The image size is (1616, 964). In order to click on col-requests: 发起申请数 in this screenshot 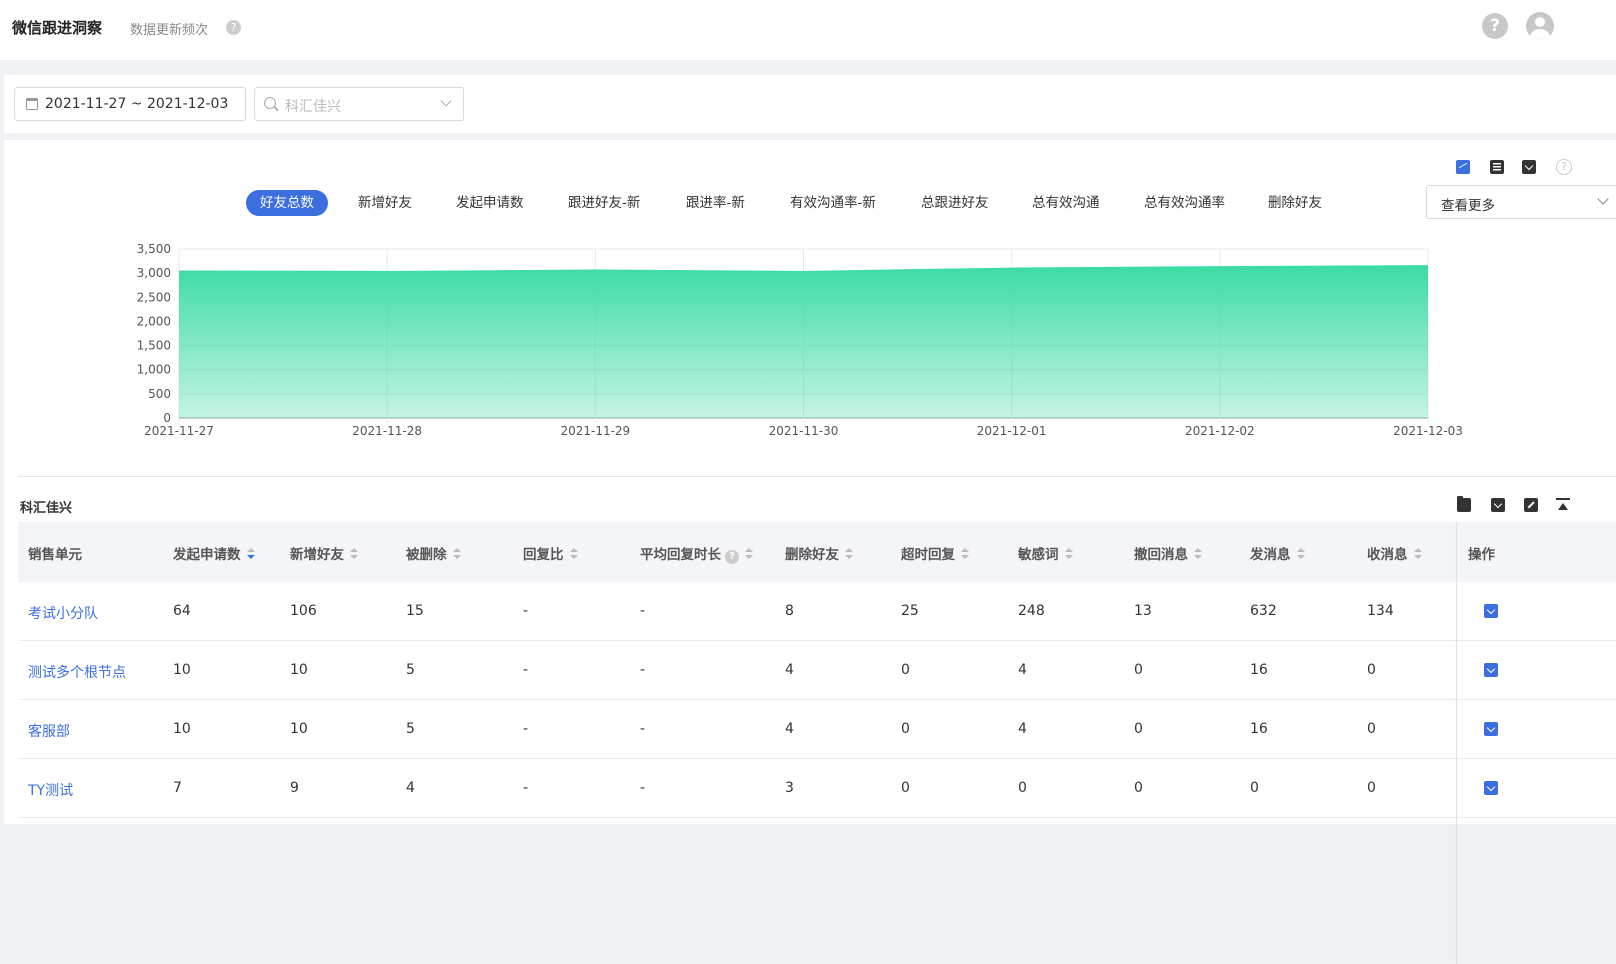, I will do `click(214, 553)`.